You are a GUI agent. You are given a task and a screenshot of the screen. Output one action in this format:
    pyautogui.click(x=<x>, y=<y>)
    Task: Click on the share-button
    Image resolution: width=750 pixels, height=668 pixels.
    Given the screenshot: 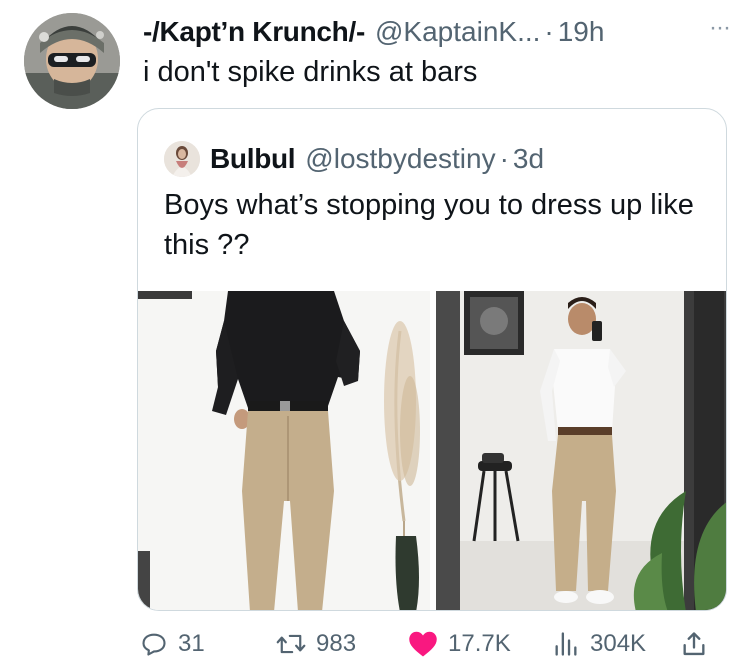 What is the action you would take?
    pyautogui.click(x=699, y=644)
    